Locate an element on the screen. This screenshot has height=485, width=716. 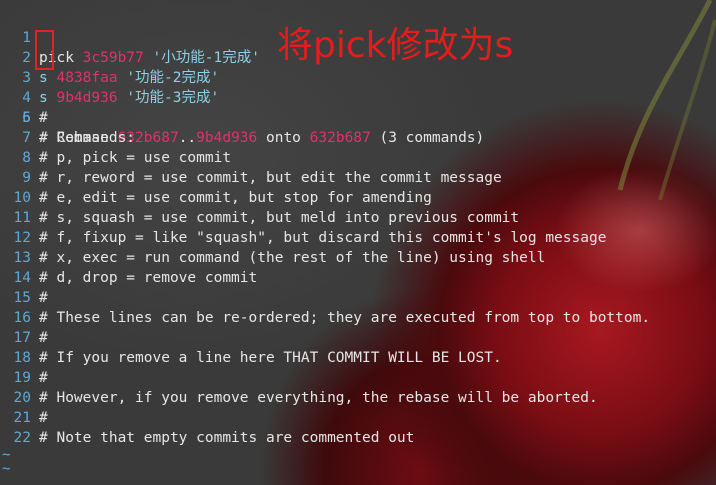
line-number: 21 is located at coordinates (22, 418).